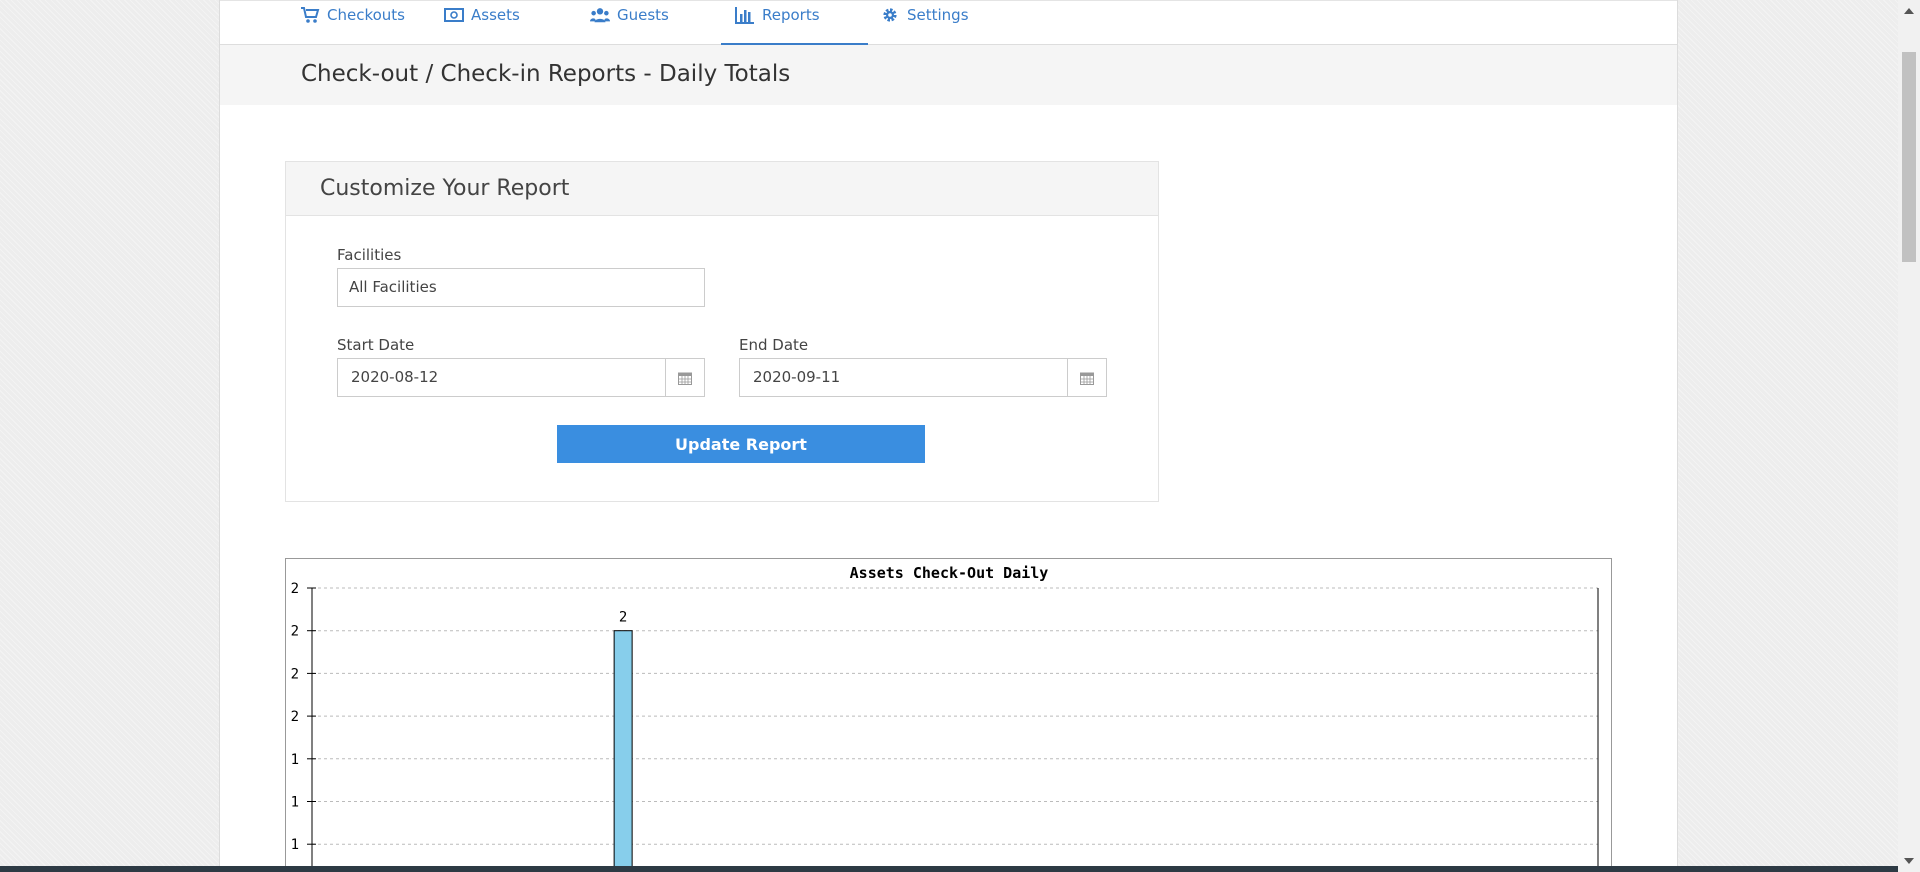 This screenshot has height=872, width=1920. What do you see at coordinates (454, 15) in the screenshot?
I see `money-icon` at bounding box center [454, 15].